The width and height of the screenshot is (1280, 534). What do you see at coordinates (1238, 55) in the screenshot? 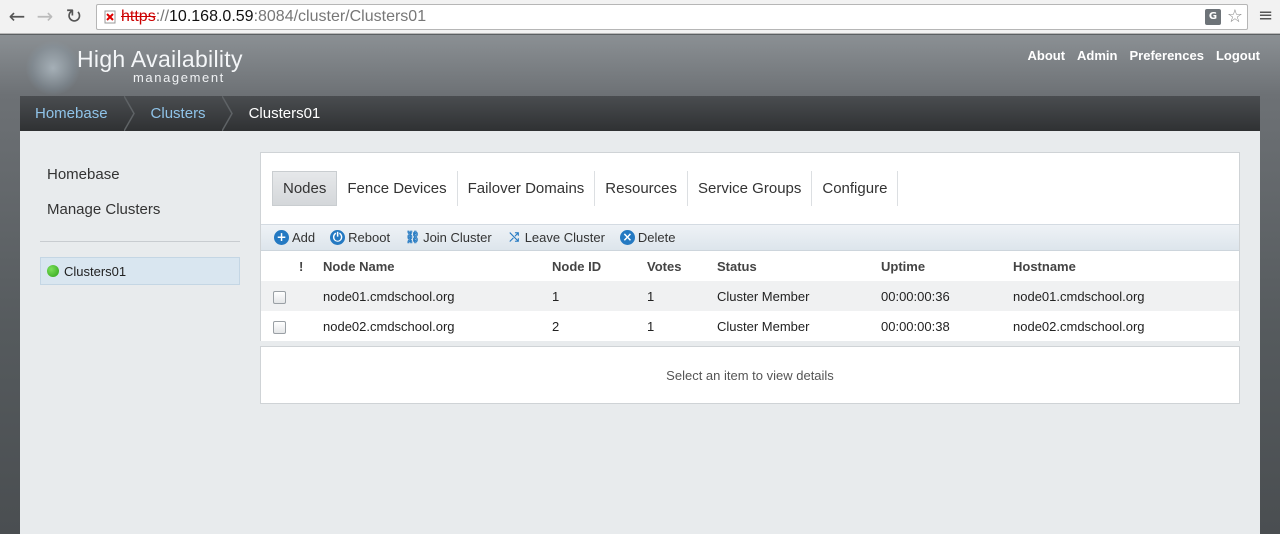
I see `logout-link: Logout` at bounding box center [1238, 55].